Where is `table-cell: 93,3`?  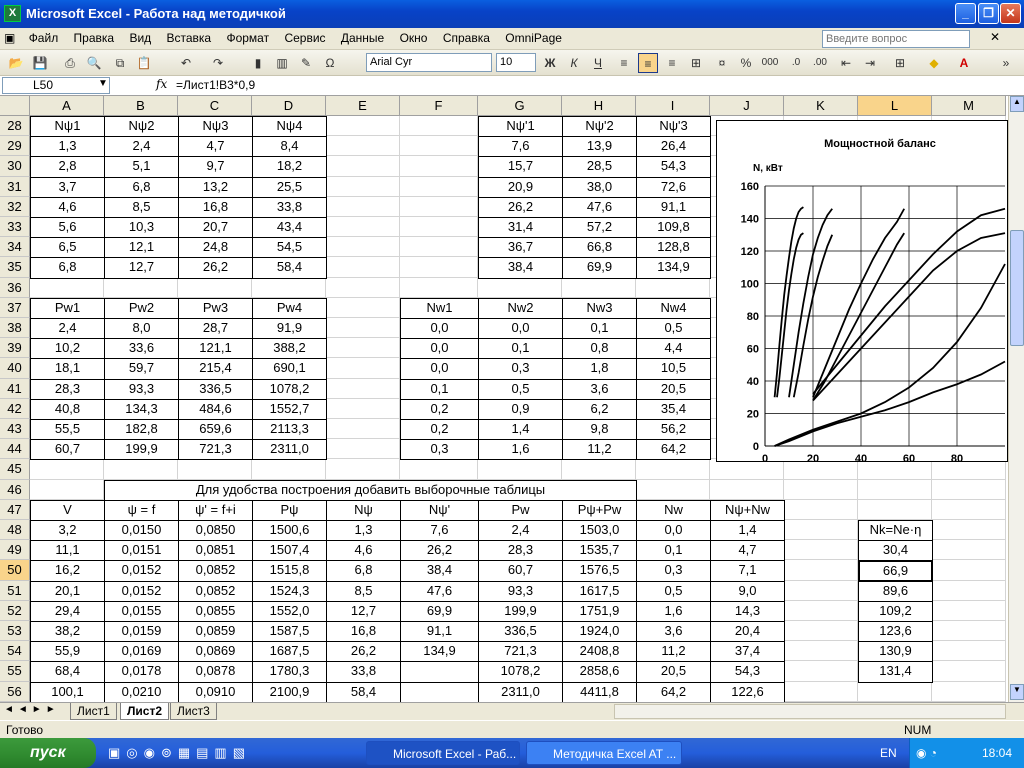 table-cell: 93,3 is located at coordinates (520, 591).